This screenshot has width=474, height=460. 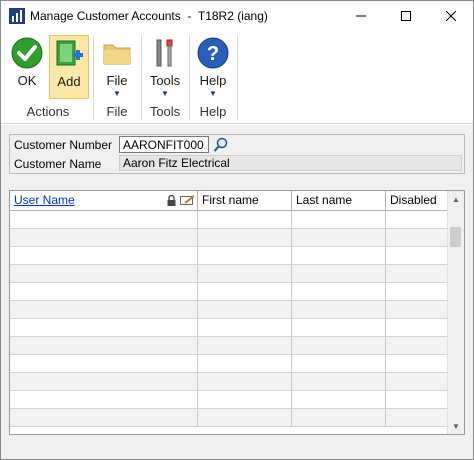 I want to click on customer-number-input, so click(x=164, y=144).